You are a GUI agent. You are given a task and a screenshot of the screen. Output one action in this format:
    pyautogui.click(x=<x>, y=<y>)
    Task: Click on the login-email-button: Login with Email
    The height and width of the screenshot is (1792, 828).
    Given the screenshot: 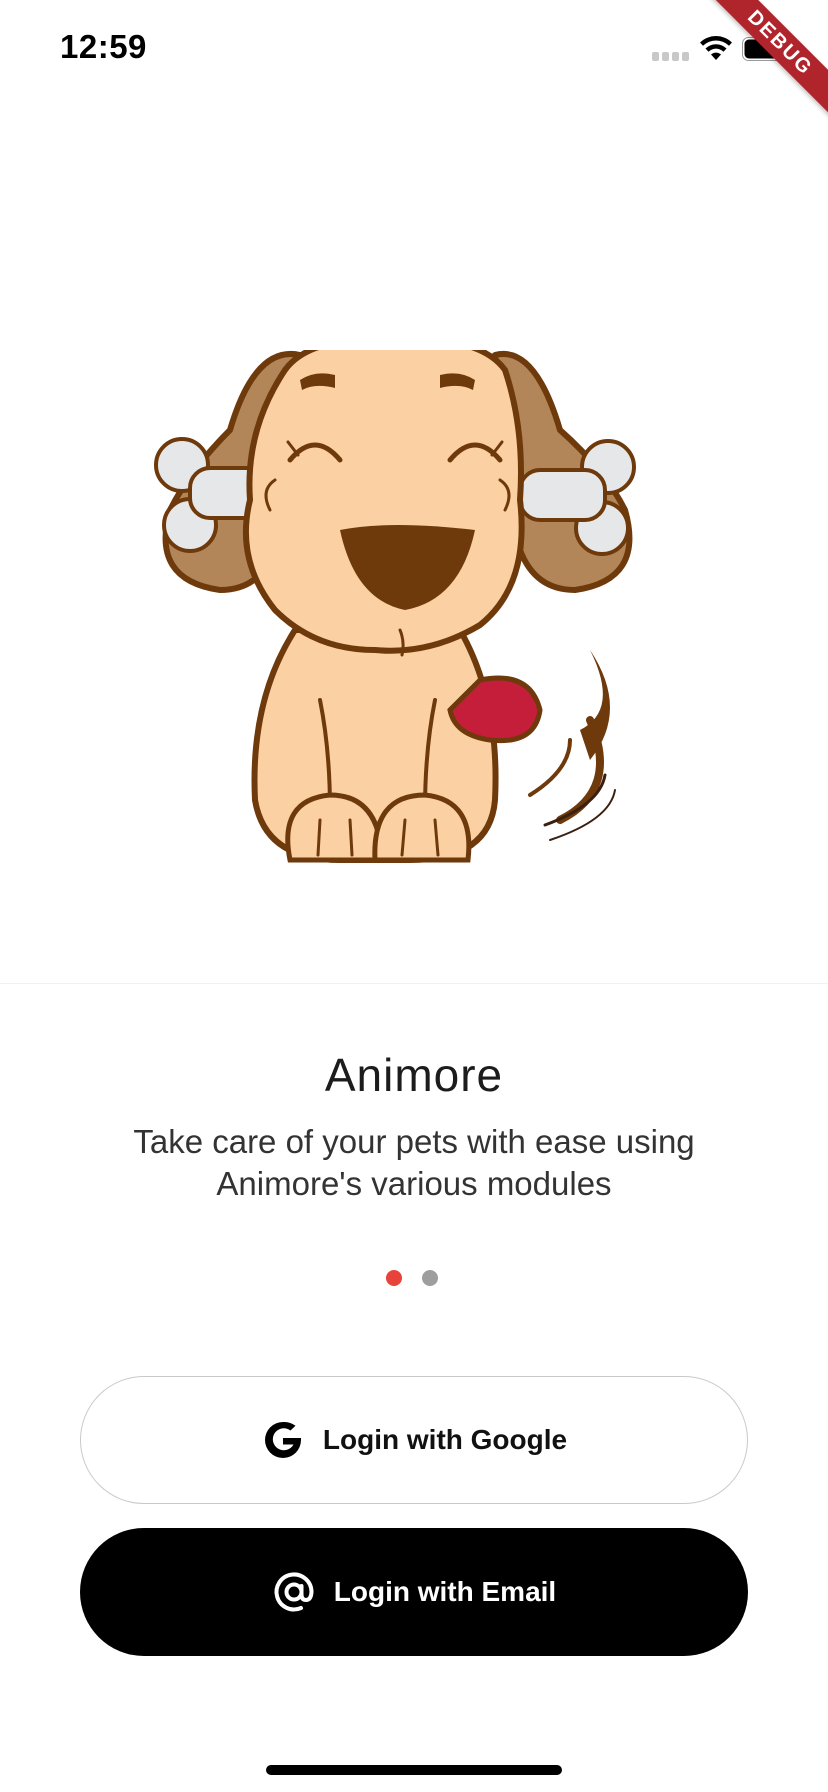 What is the action you would take?
    pyautogui.click(x=414, y=1592)
    